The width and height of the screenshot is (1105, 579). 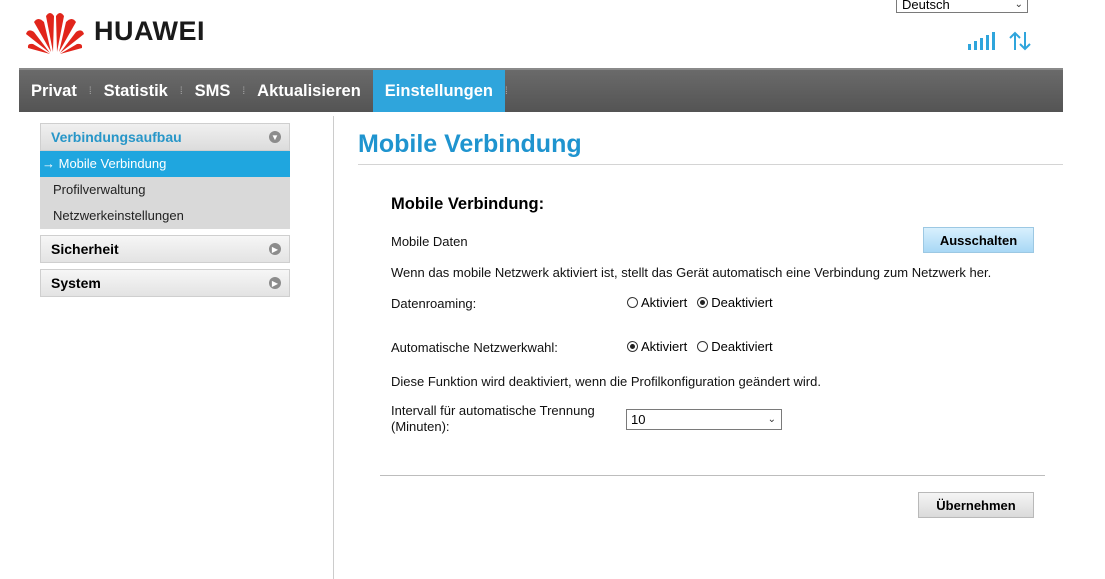 I want to click on roaming-off-label: Deaktiviert, so click(x=741, y=302).